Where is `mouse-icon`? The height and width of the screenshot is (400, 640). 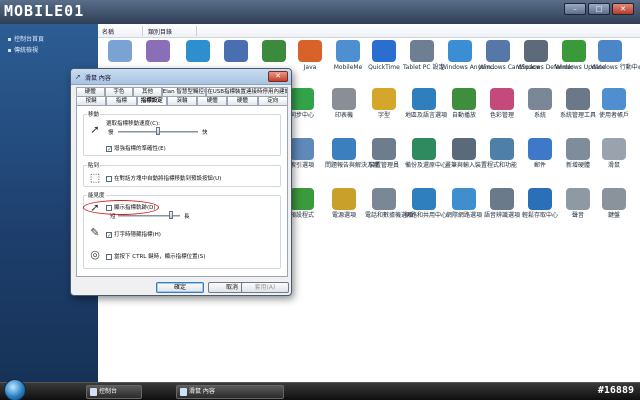
mouse-icon is located at coordinates (183, 392).